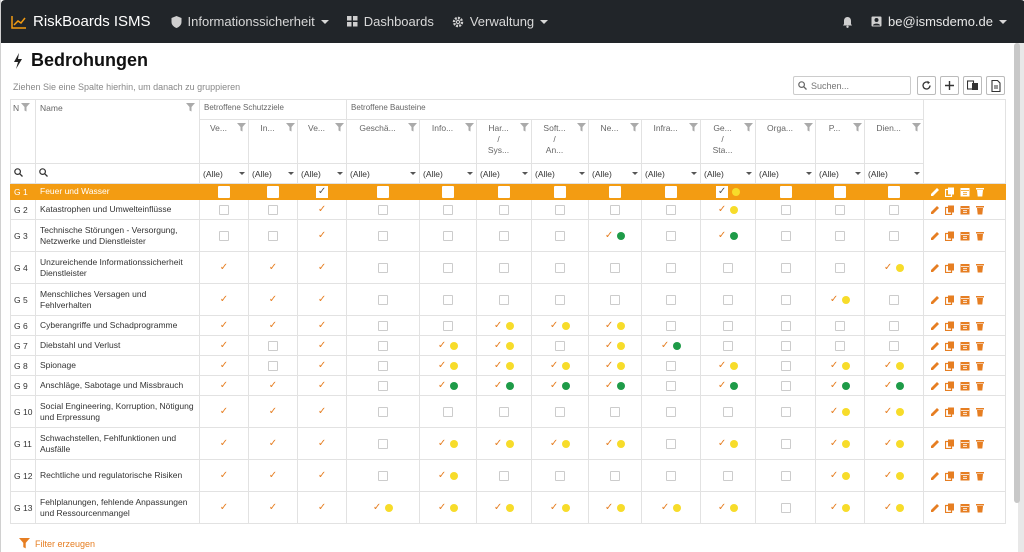  Describe the element at coordinates (972, 85) in the screenshot. I see `column-chooser-button` at that location.